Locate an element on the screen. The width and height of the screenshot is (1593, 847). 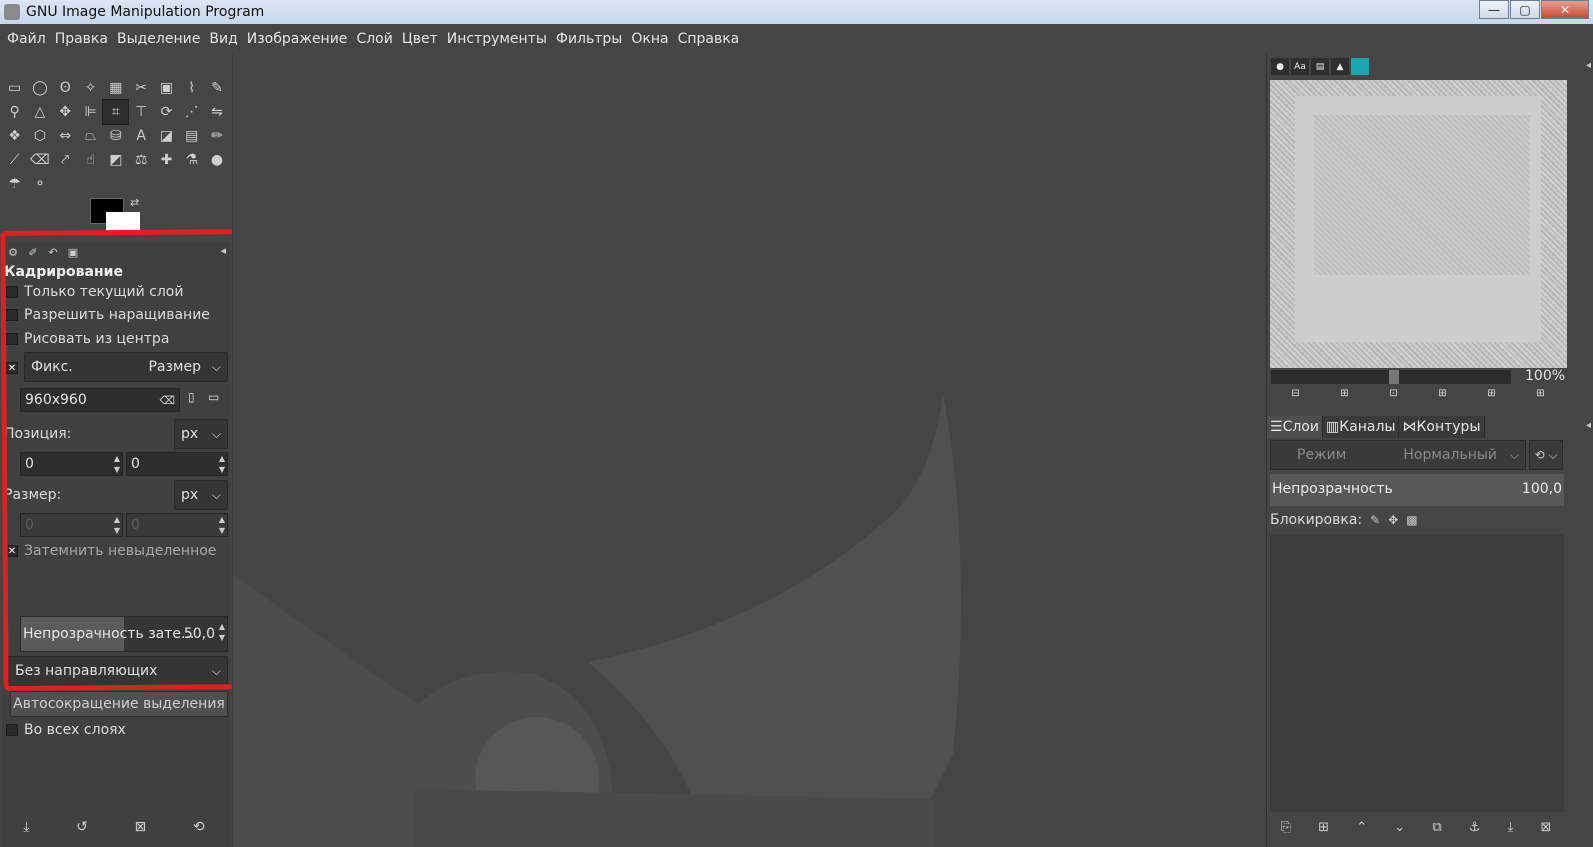
ink-icon: ☝ is located at coordinates (90, 160).